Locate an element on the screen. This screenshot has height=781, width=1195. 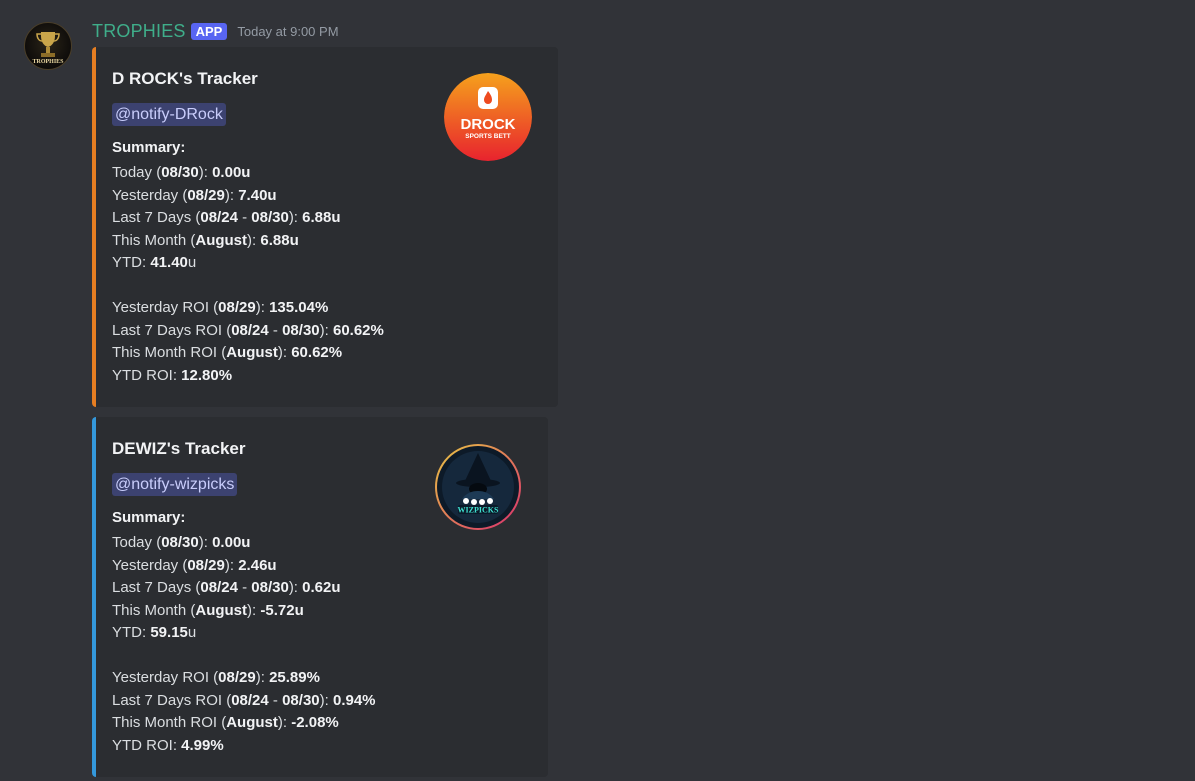
value-text: 41.40 is located at coordinates (169, 263).